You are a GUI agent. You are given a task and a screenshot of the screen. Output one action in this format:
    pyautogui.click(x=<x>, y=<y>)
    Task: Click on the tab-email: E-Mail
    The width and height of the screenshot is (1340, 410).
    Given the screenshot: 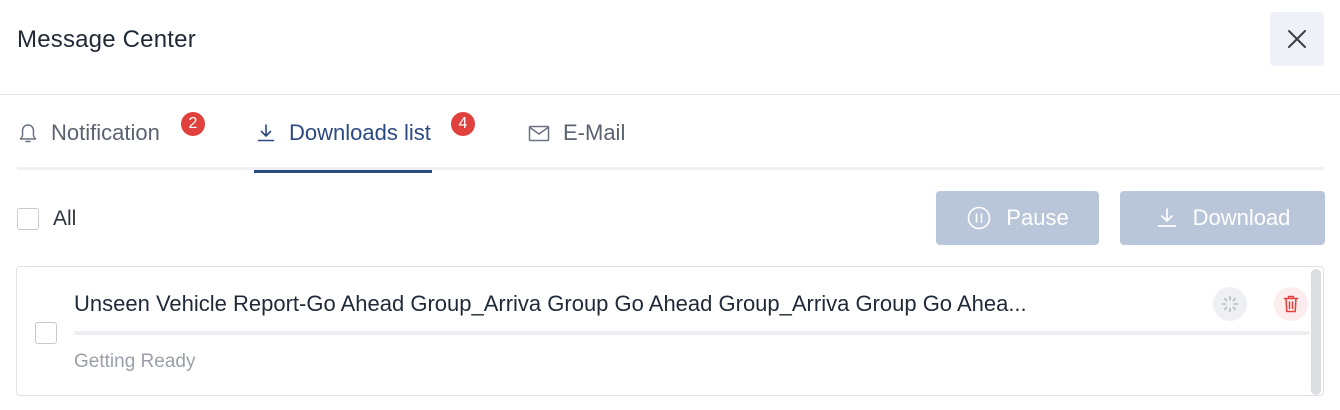 What is the action you would take?
    pyautogui.click(x=576, y=133)
    